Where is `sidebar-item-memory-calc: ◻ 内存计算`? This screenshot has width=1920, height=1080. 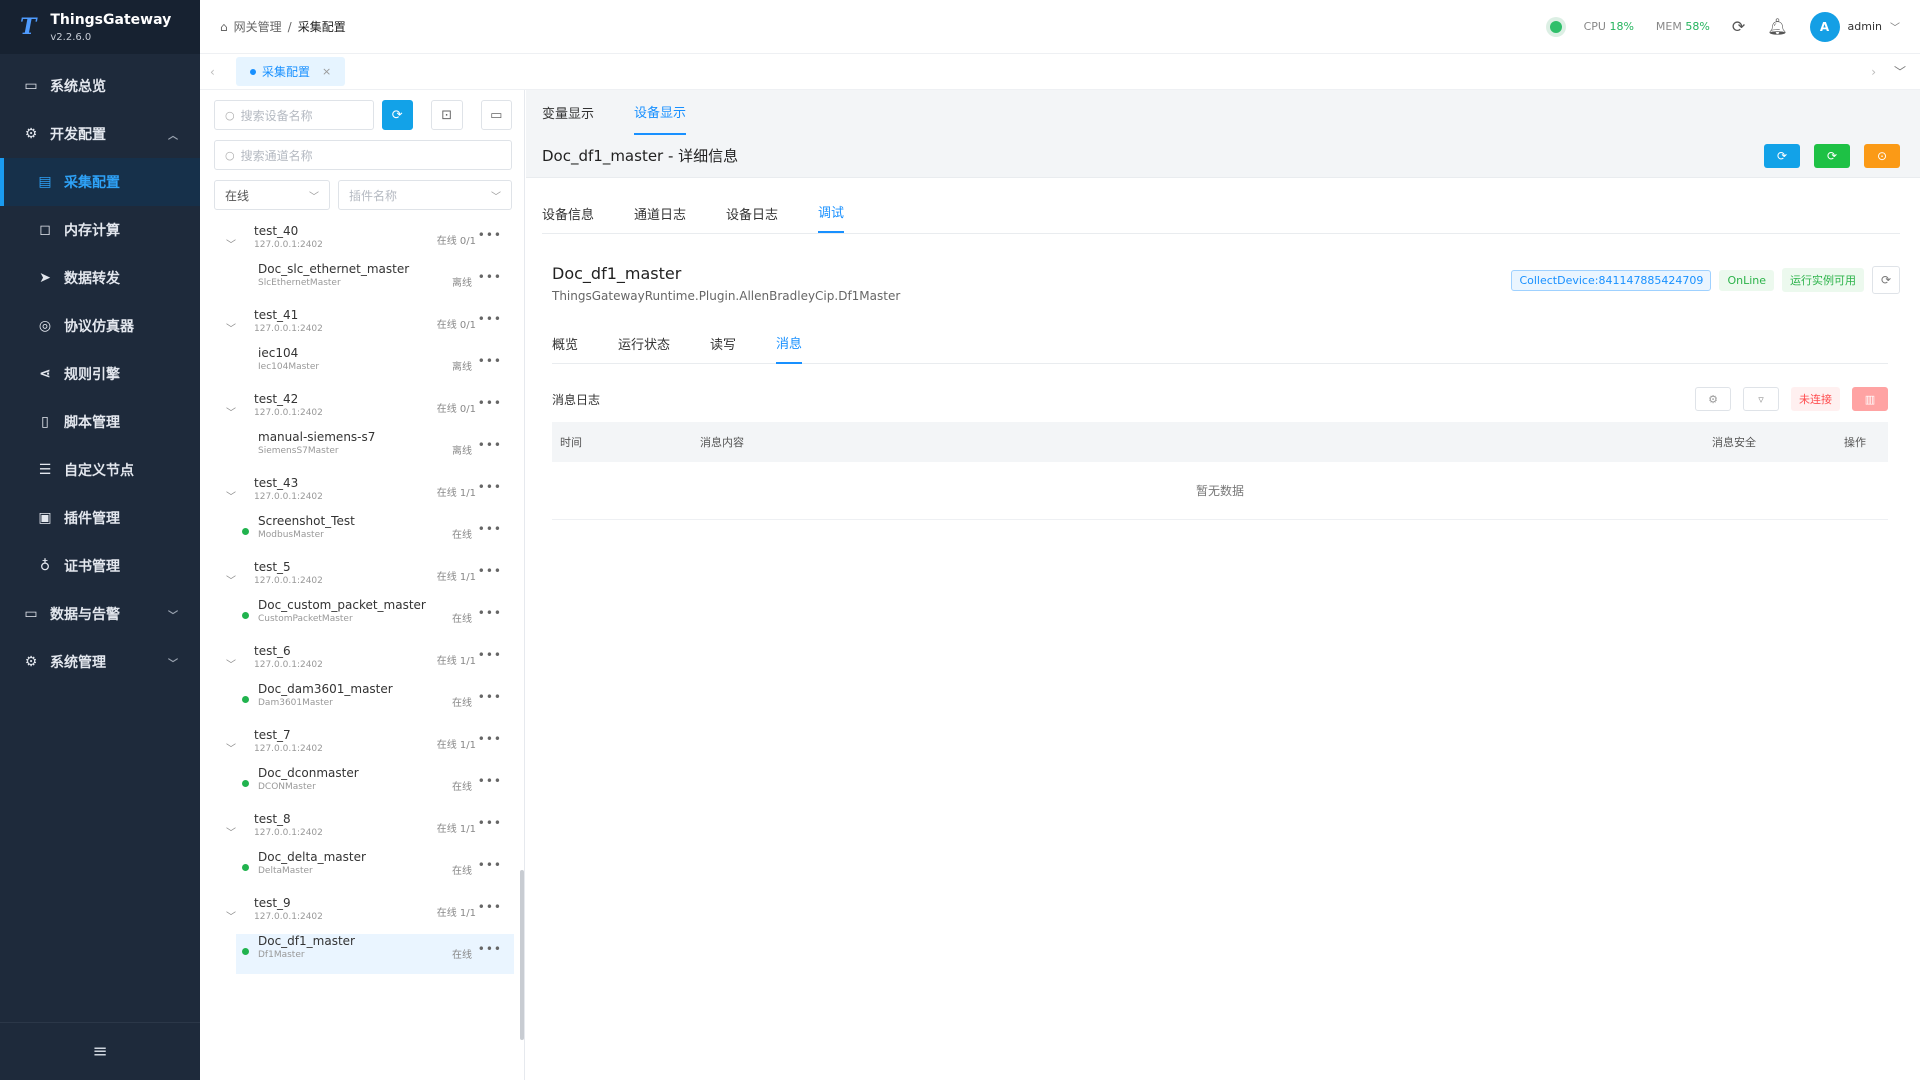
sidebar-item-memory-calc: ◻ 内存计算 is located at coordinates (100, 230).